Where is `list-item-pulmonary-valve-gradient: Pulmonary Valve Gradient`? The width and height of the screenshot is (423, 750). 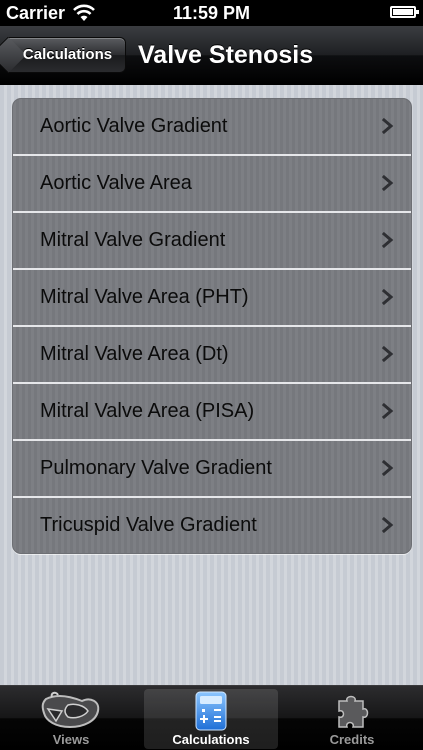
list-item-pulmonary-valve-gradient: Pulmonary Valve Gradient is located at coordinates (212, 469).